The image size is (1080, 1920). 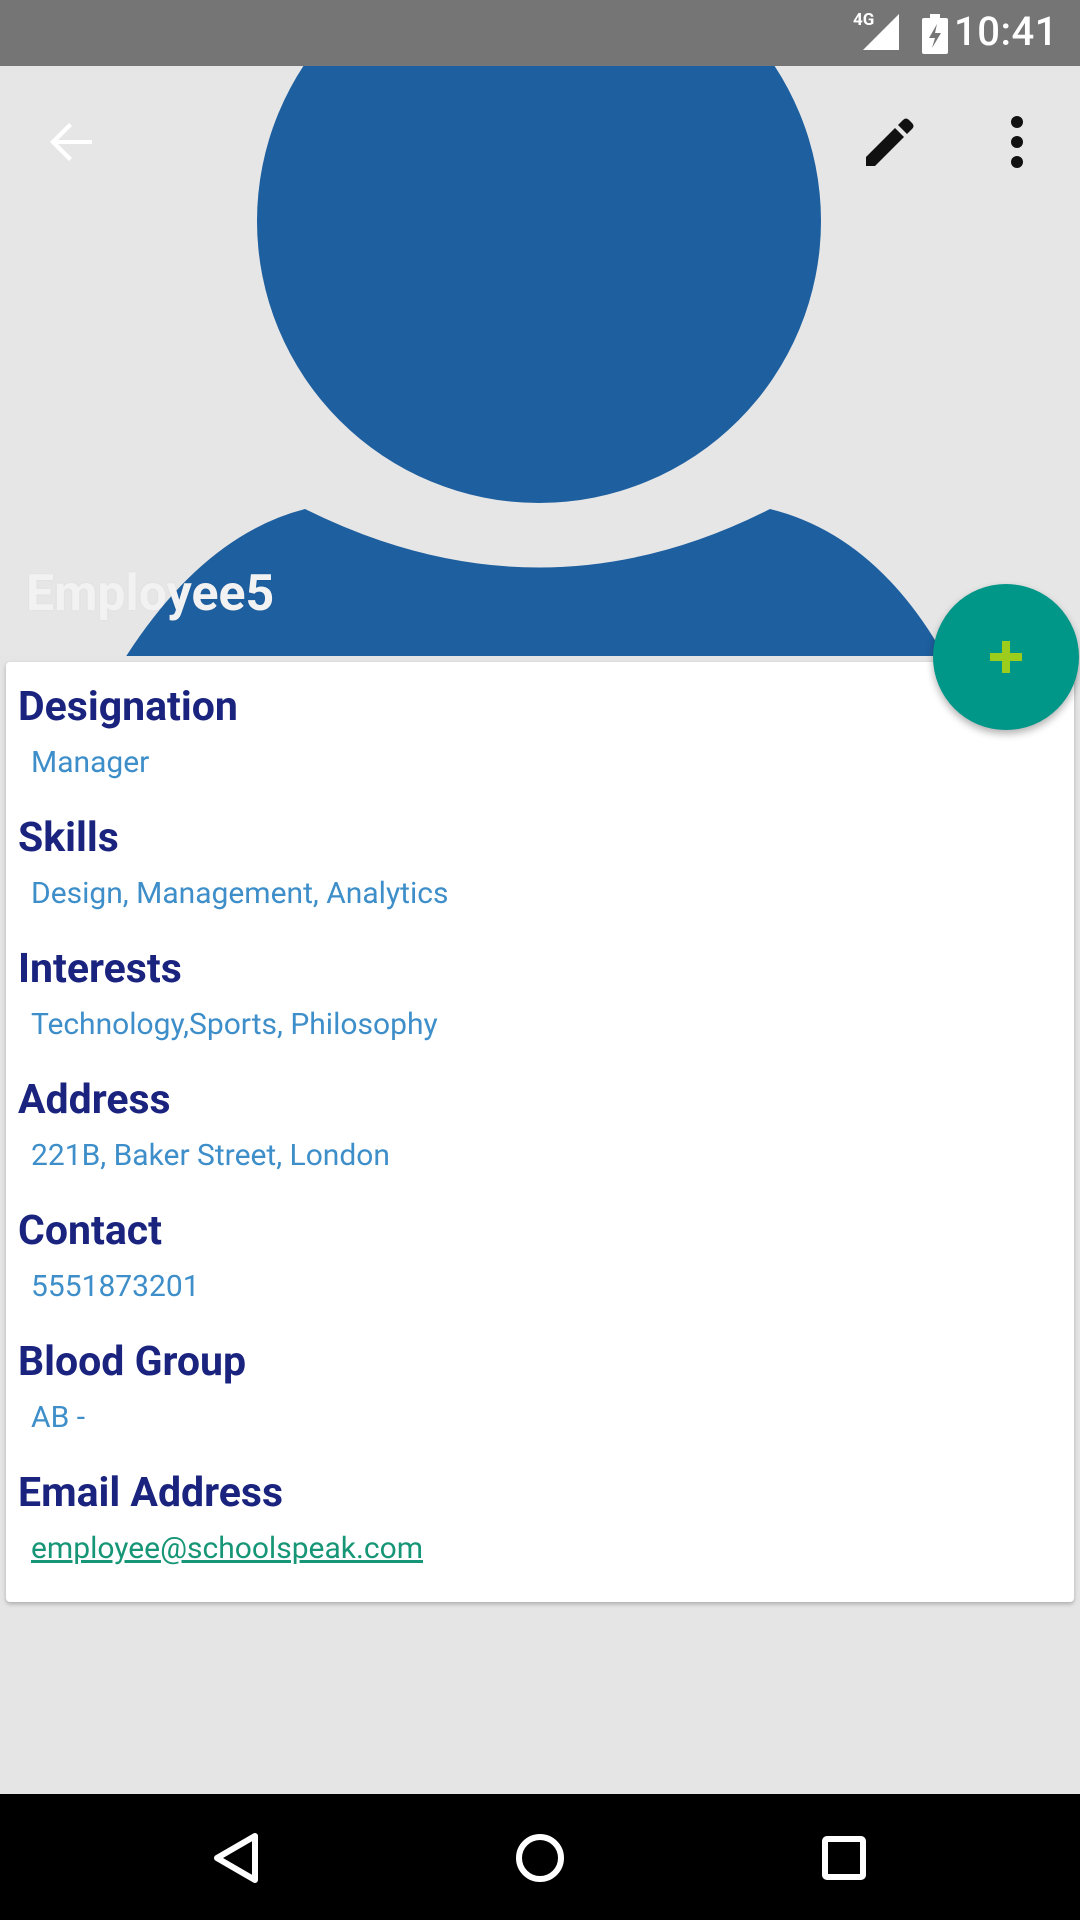 I want to click on contact-label: Contact, so click(x=90, y=1231).